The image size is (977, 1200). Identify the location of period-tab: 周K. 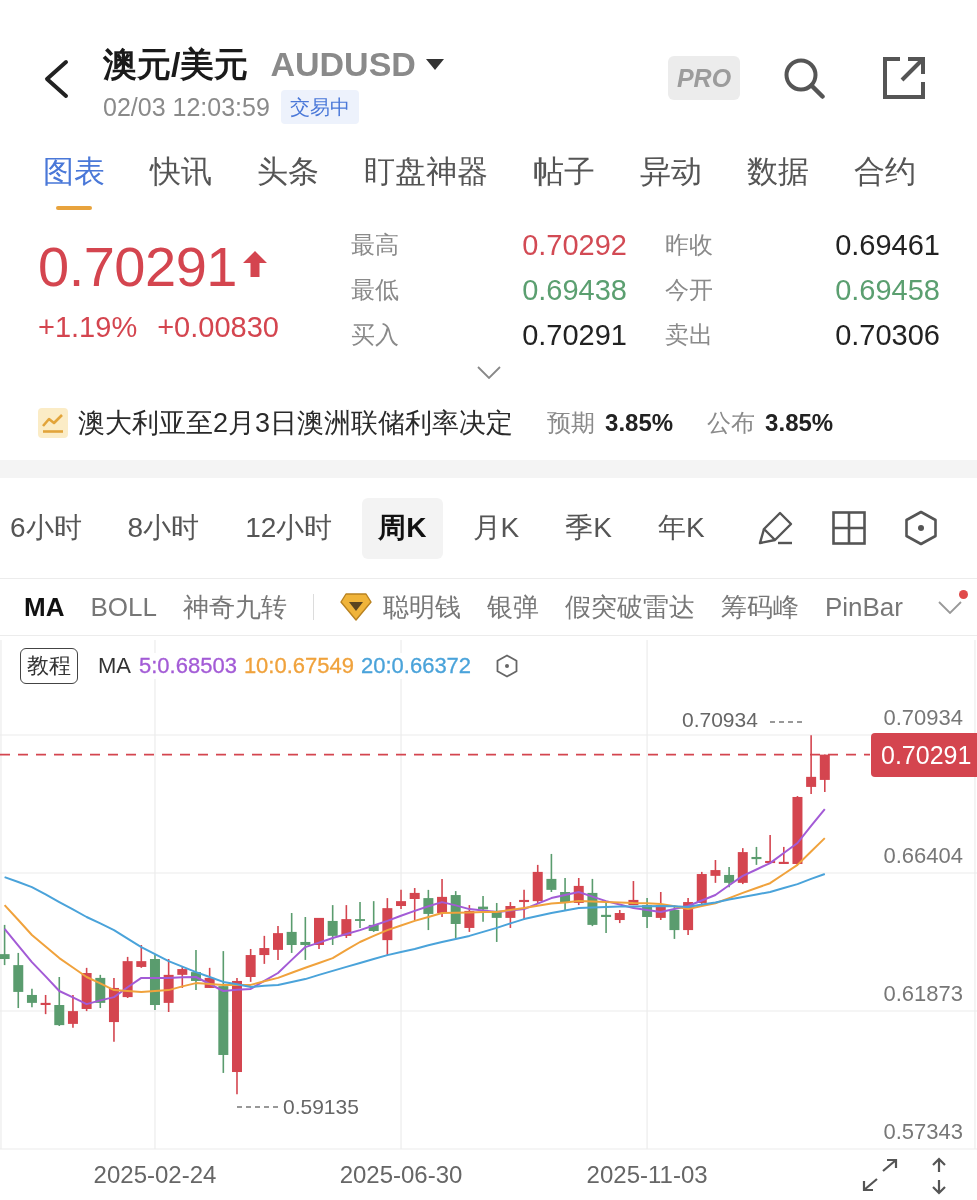
(402, 528).